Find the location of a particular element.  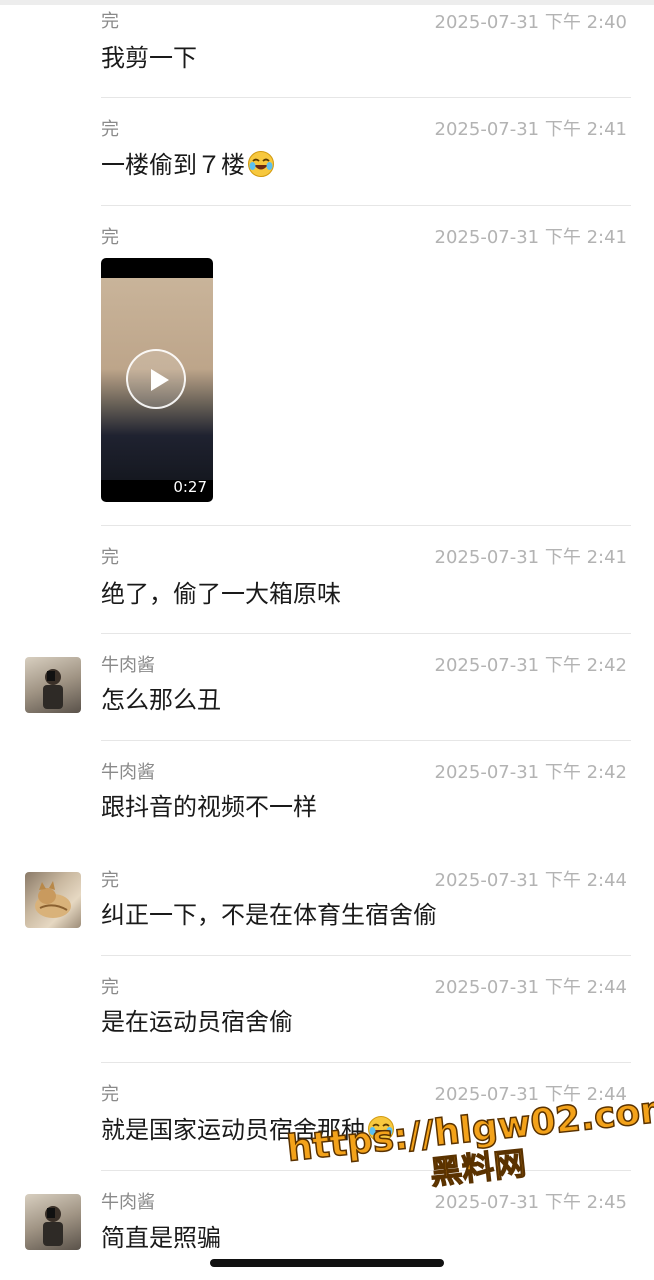

home-indicator is located at coordinates (327, 1263).